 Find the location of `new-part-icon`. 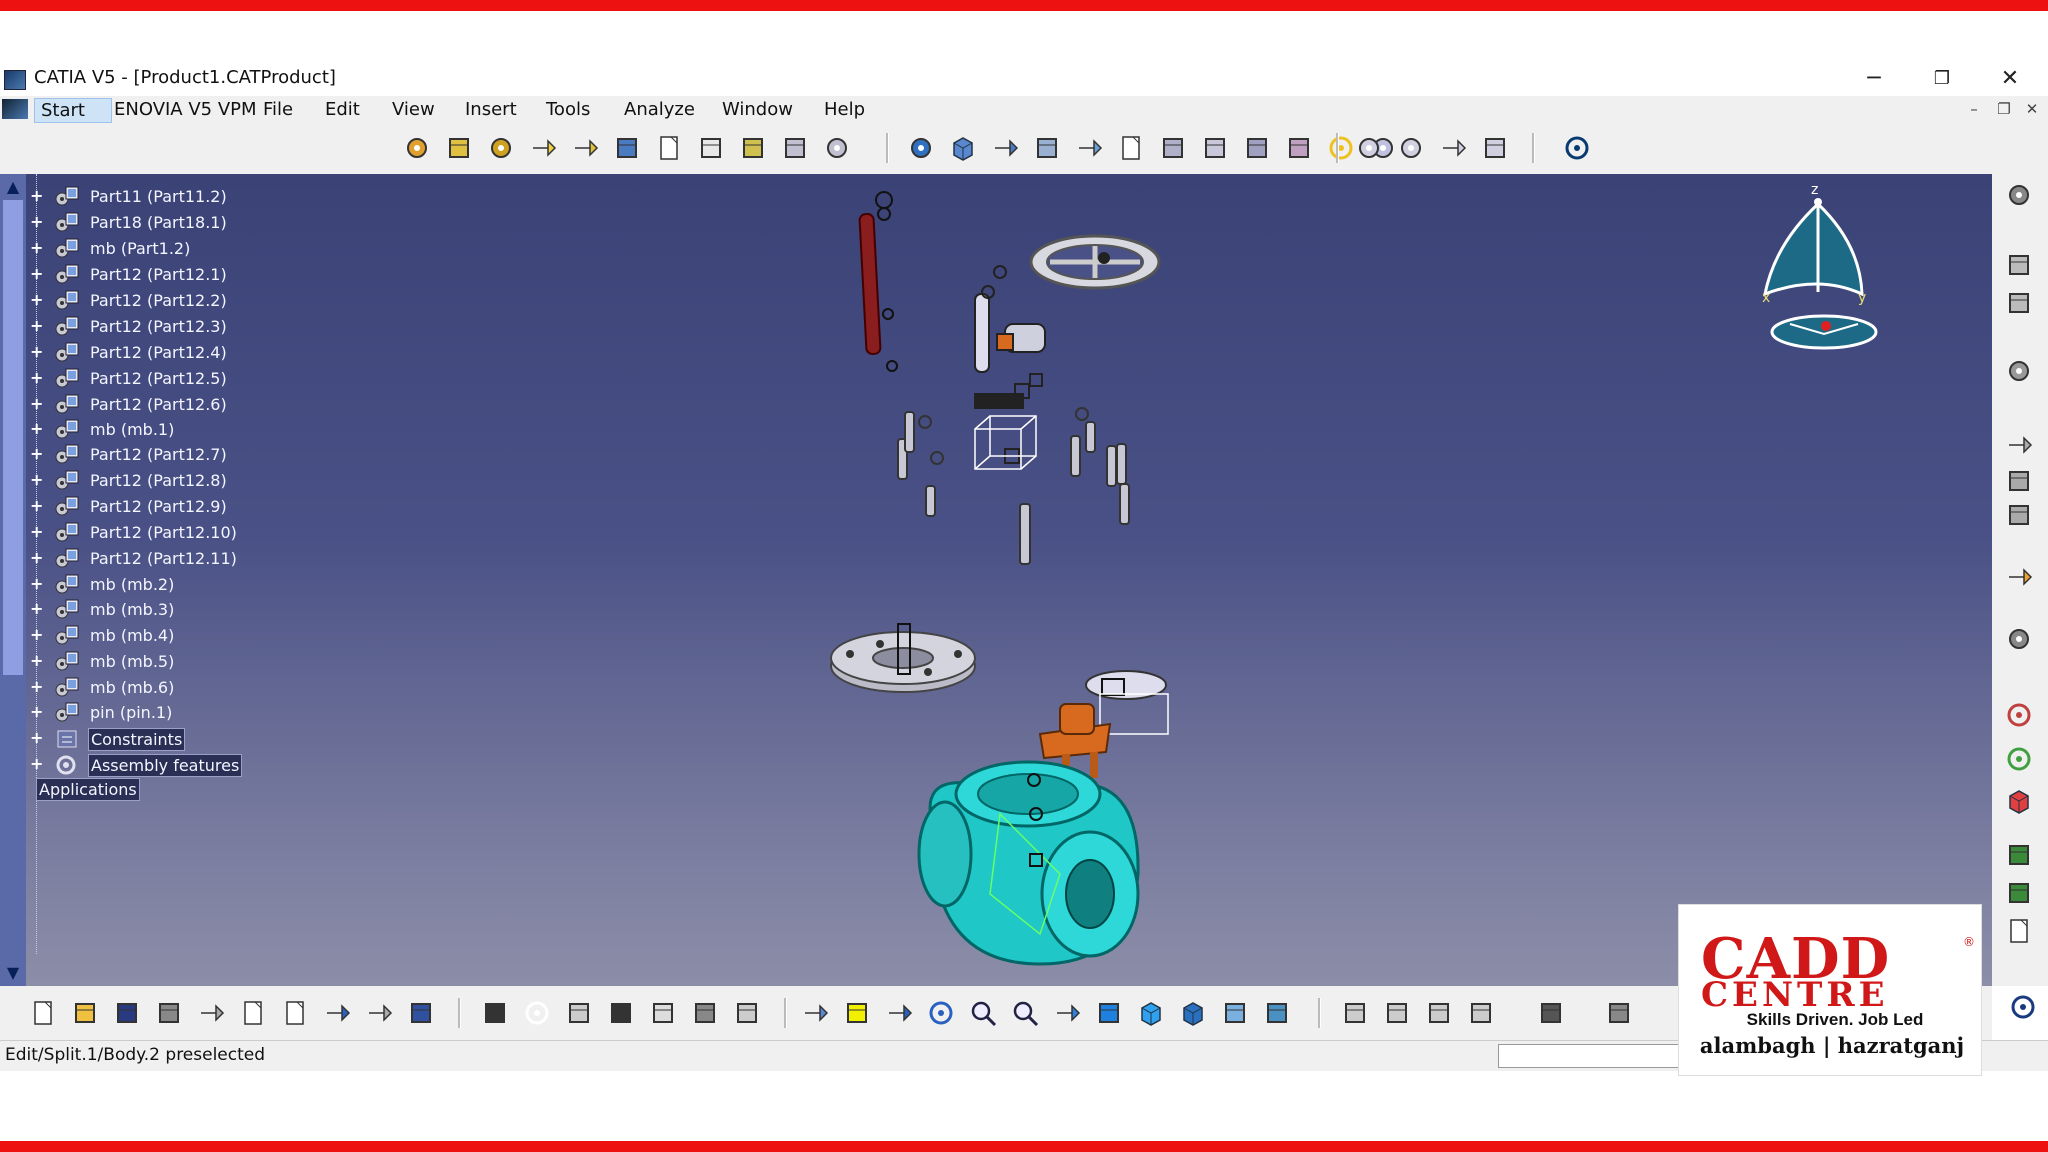

new-part-icon is located at coordinates (501, 148).